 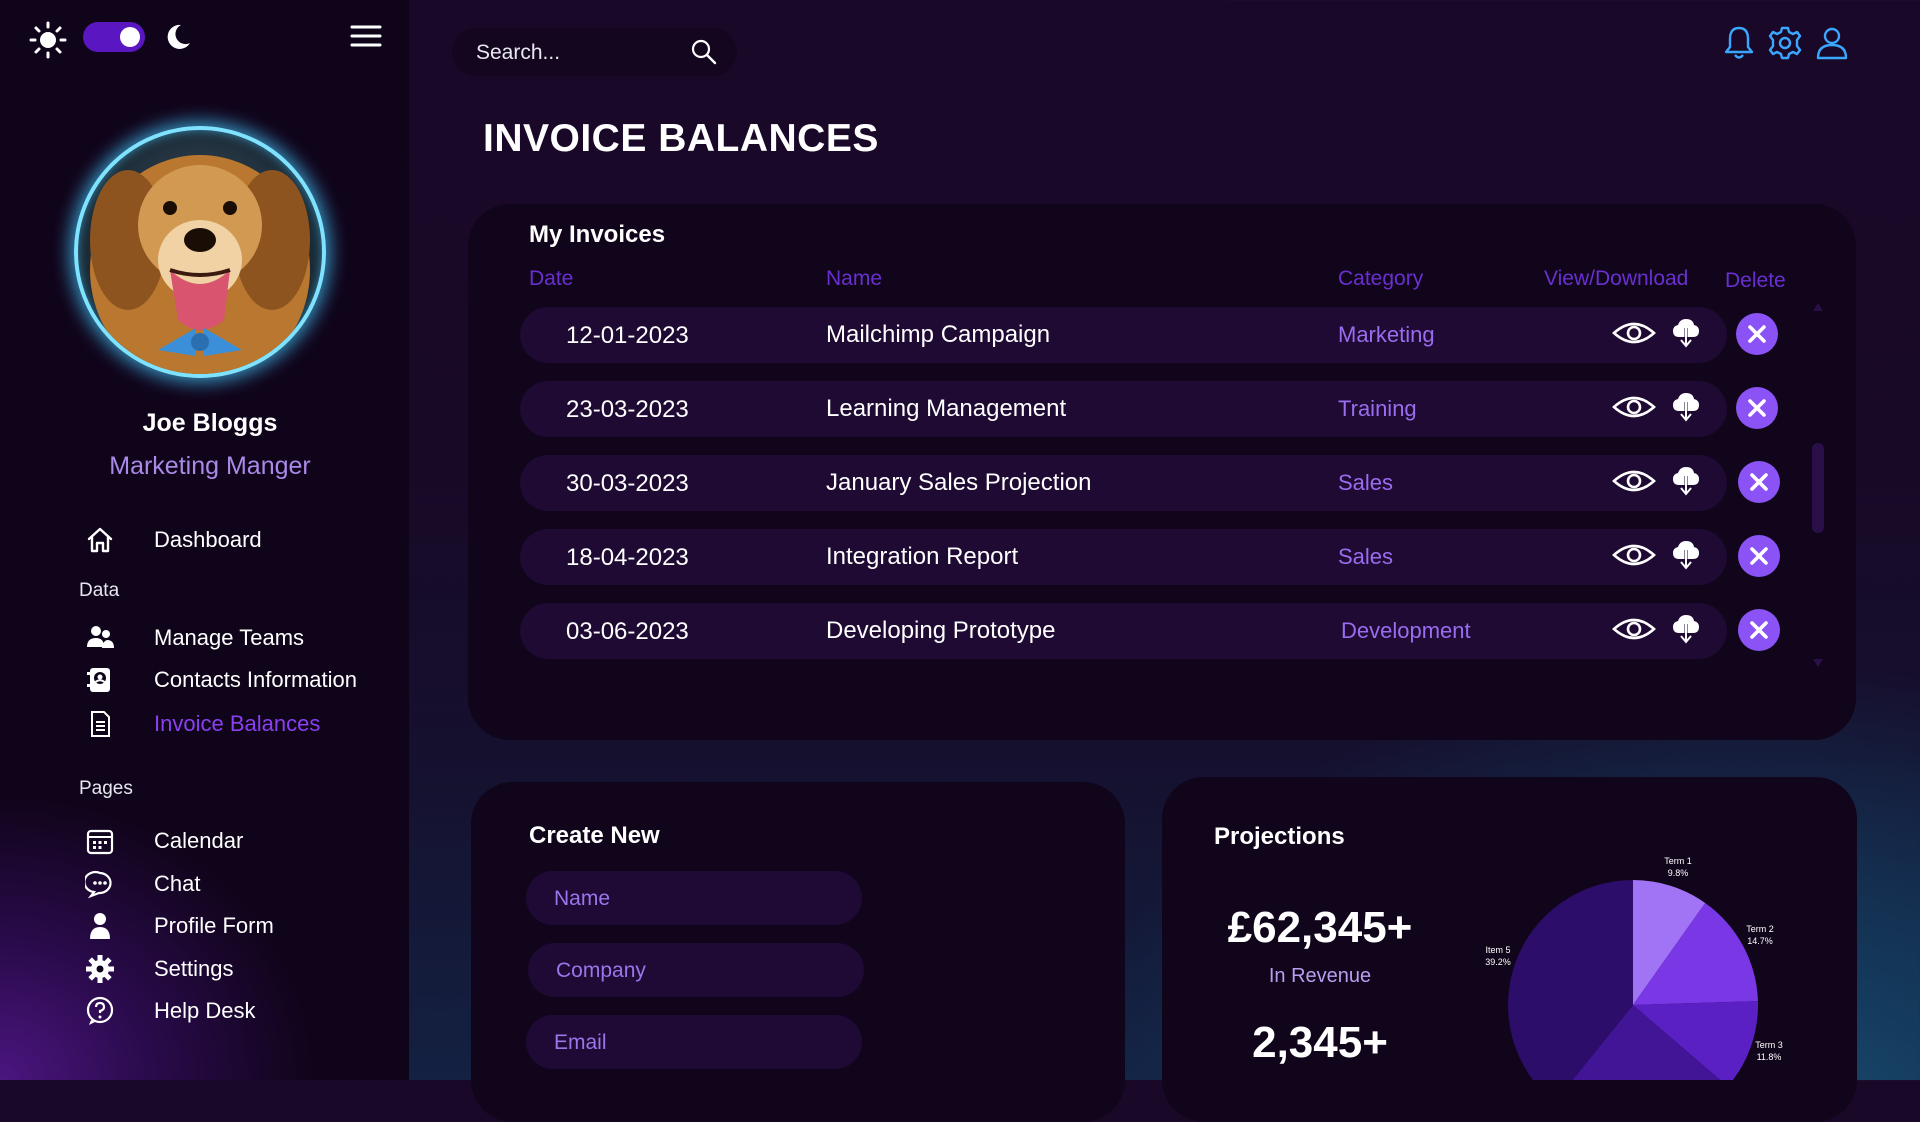 I want to click on company-field, so click(x=701, y=971).